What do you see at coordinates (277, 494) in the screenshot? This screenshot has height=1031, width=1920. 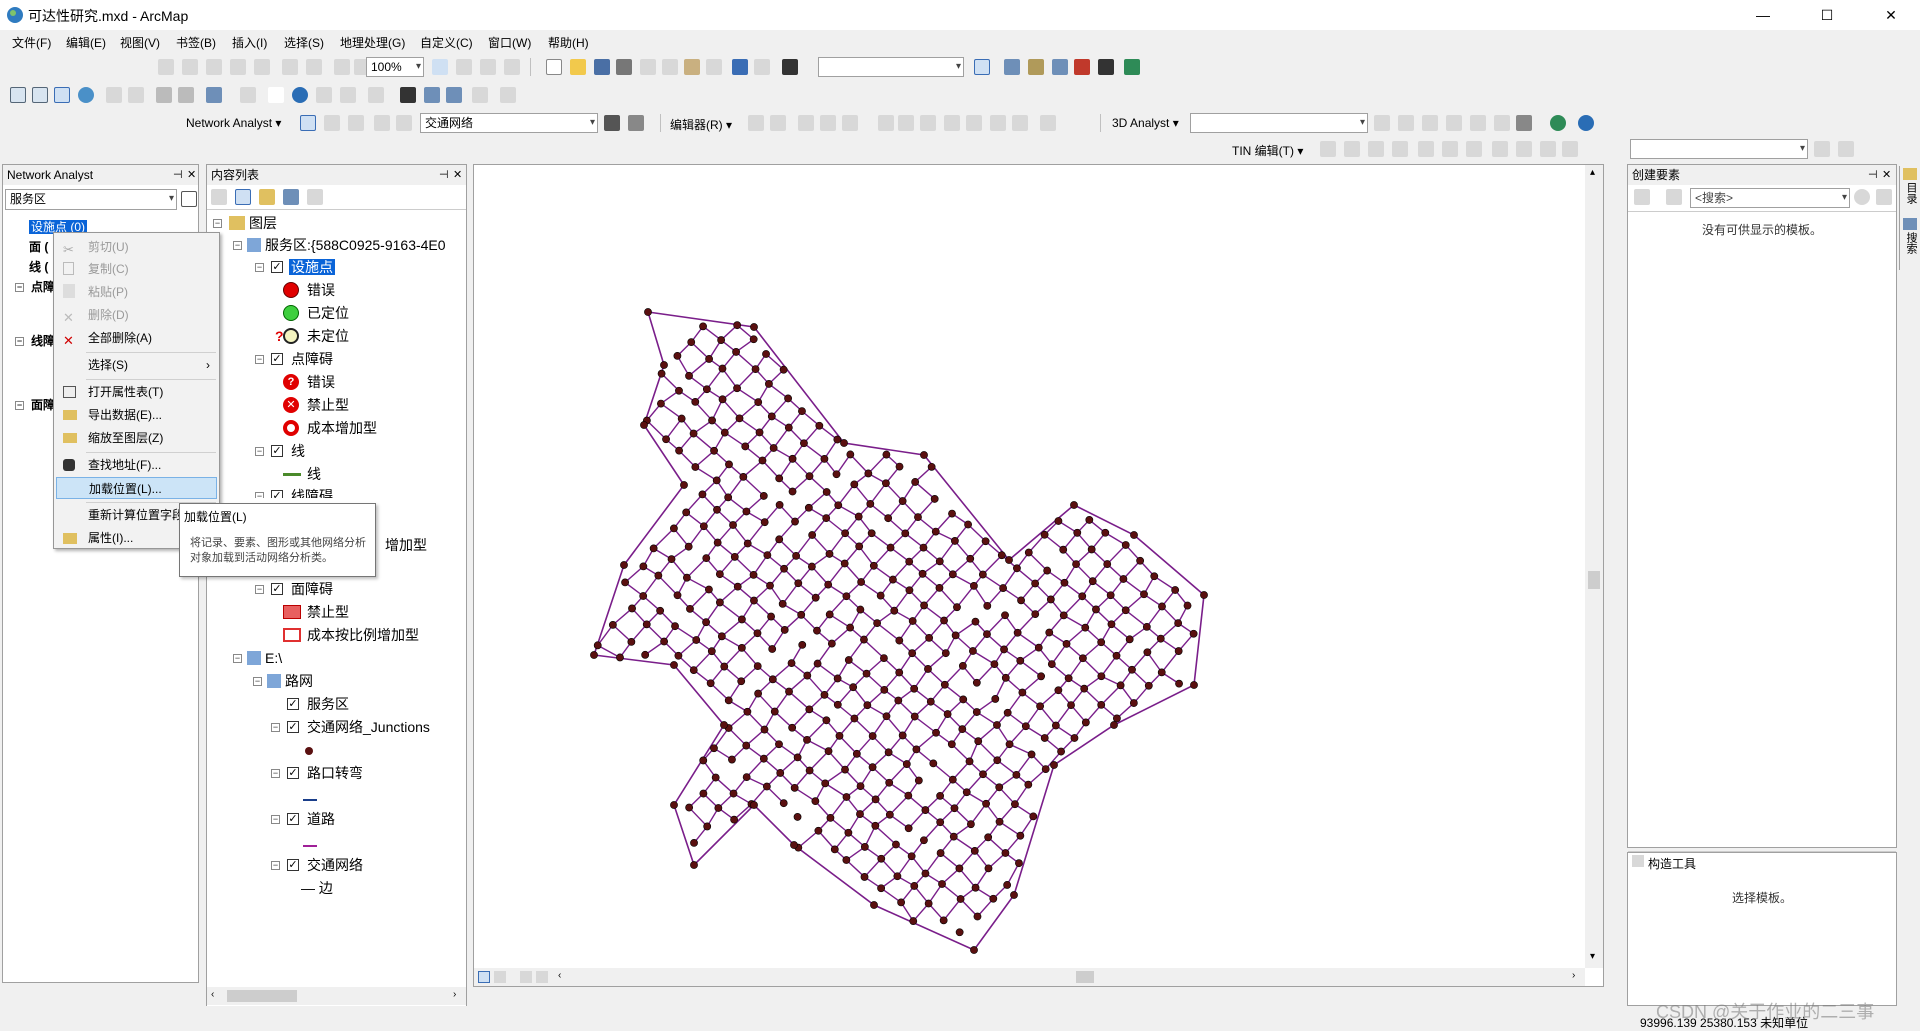 I see `line-barriers-checkbox: ✓` at bounding box center [277, 494].